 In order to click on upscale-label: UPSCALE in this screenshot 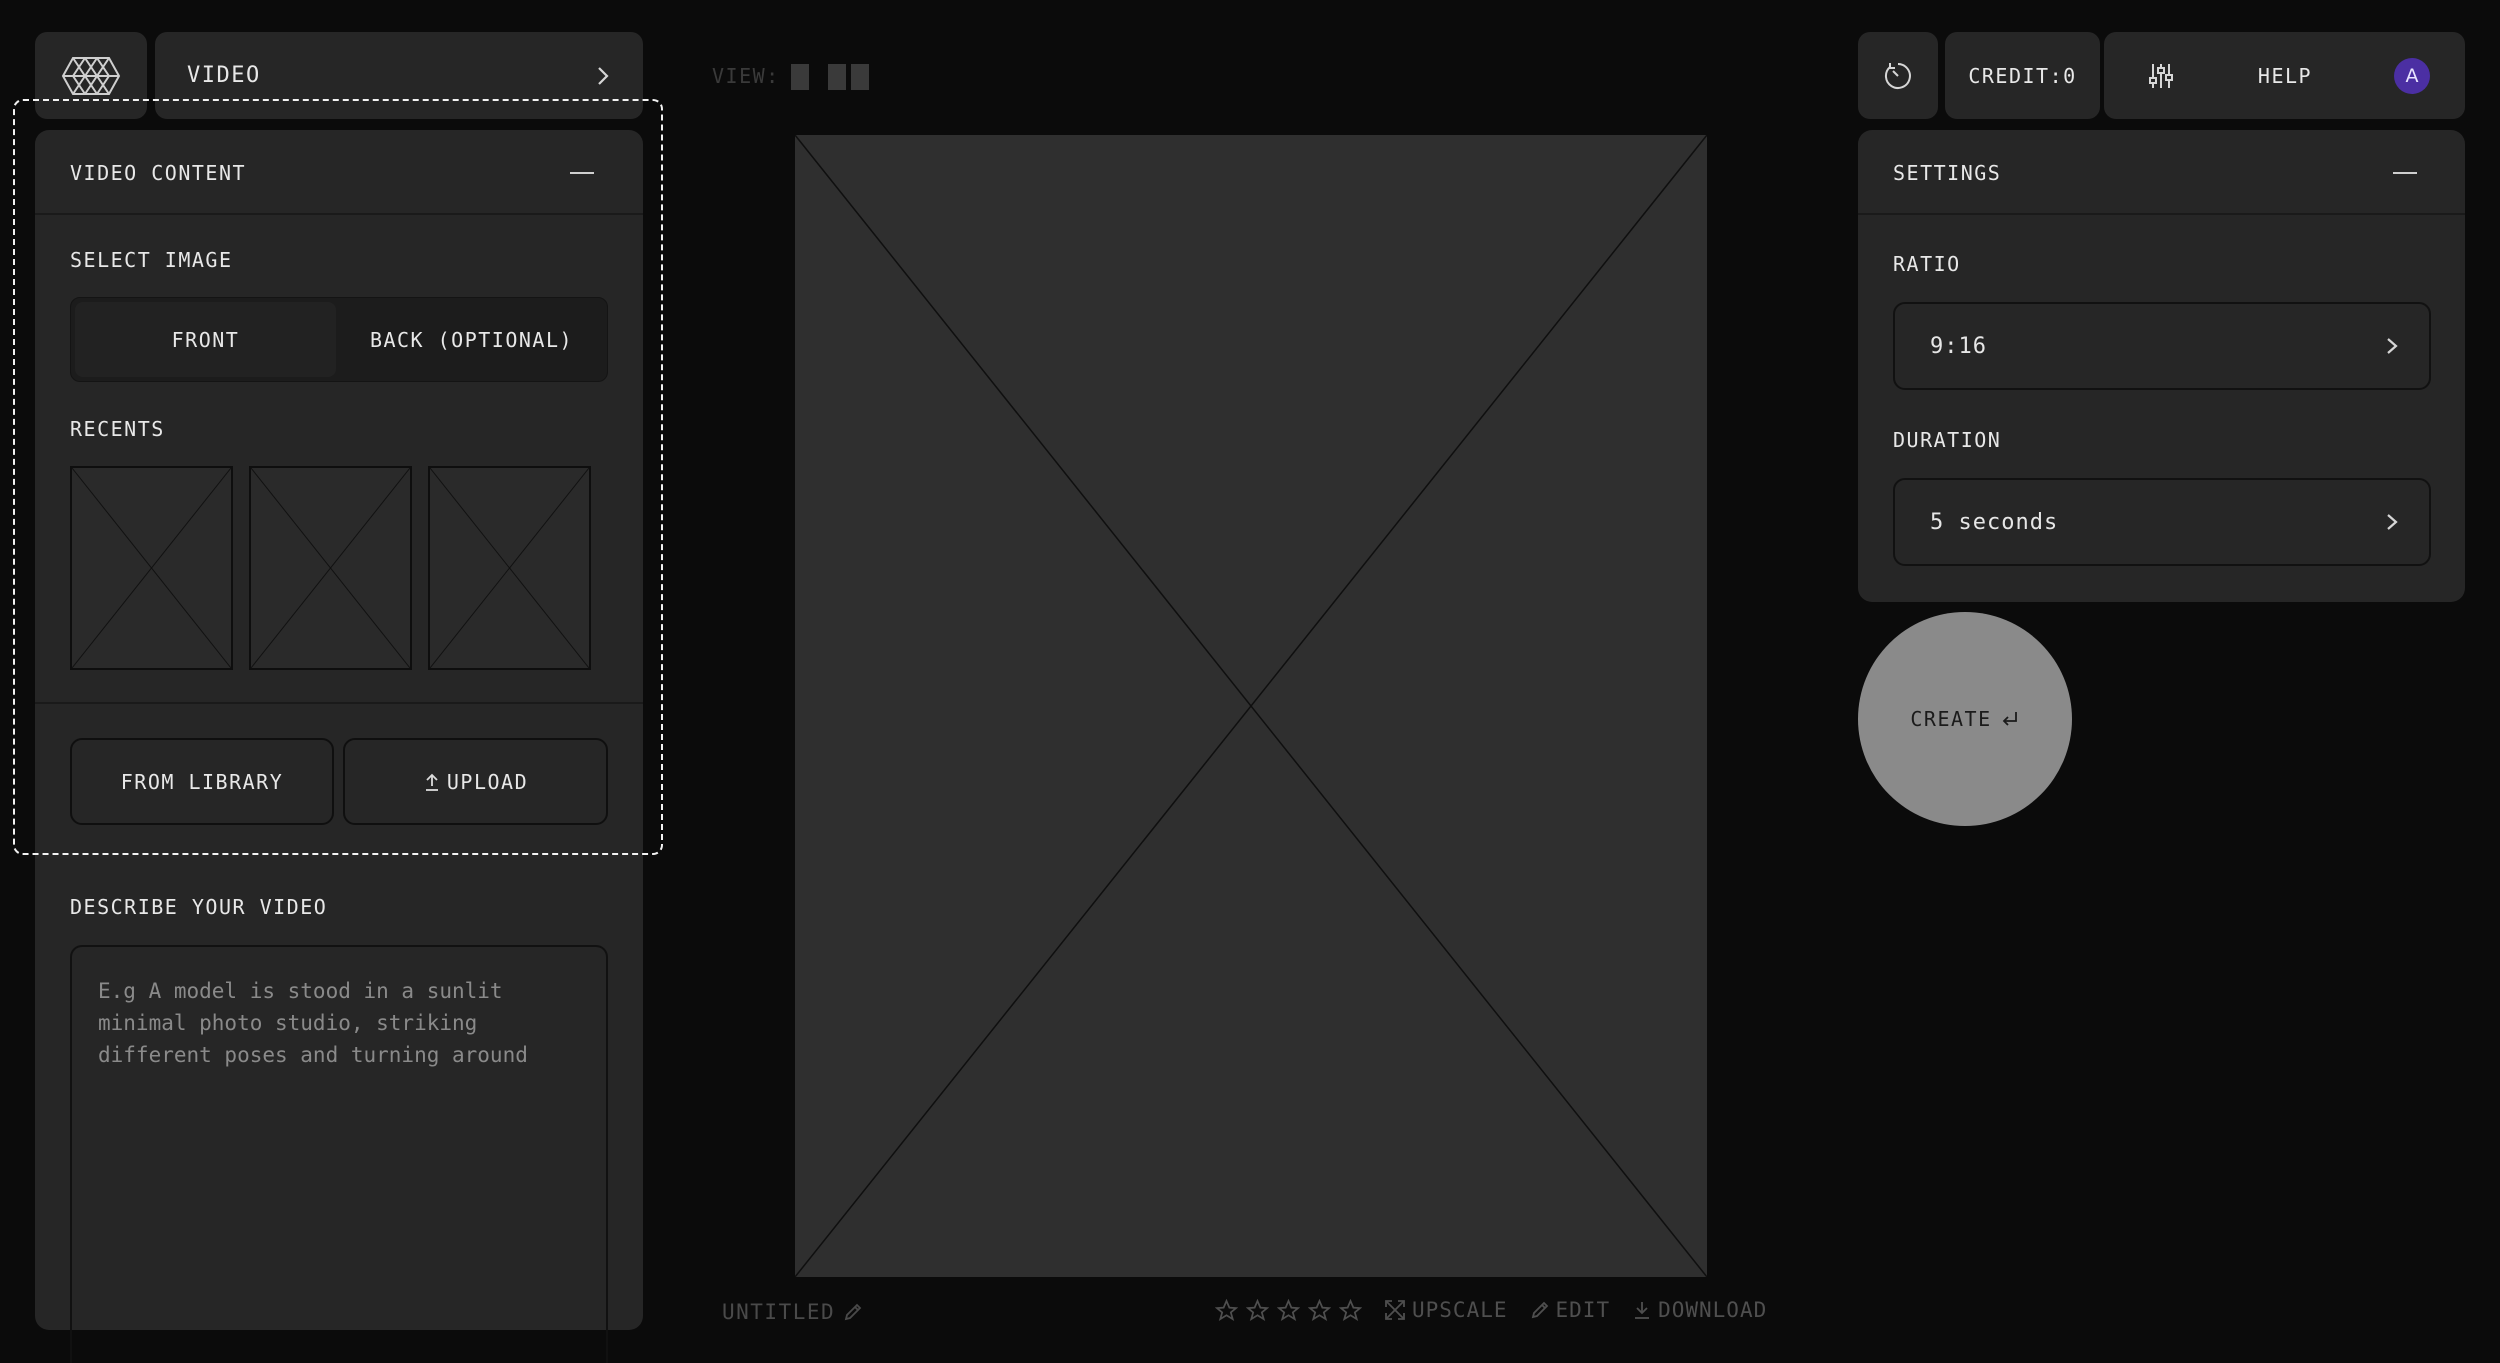, I will do `click(1460, 1310)`.